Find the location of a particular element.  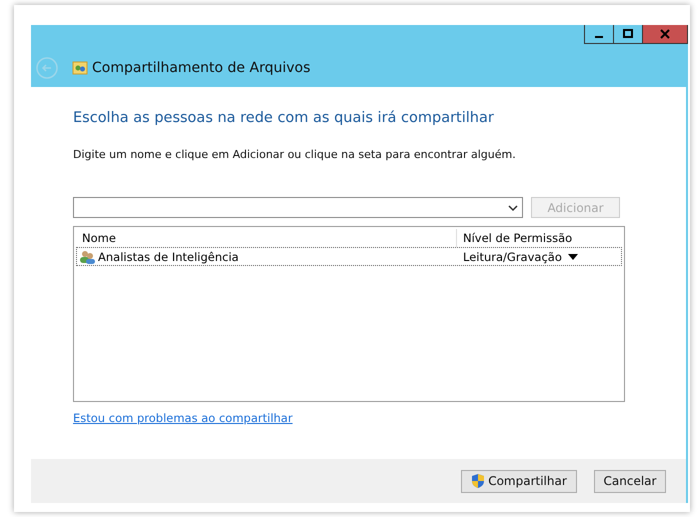

shield-icon is located at coordinates (478, 481).